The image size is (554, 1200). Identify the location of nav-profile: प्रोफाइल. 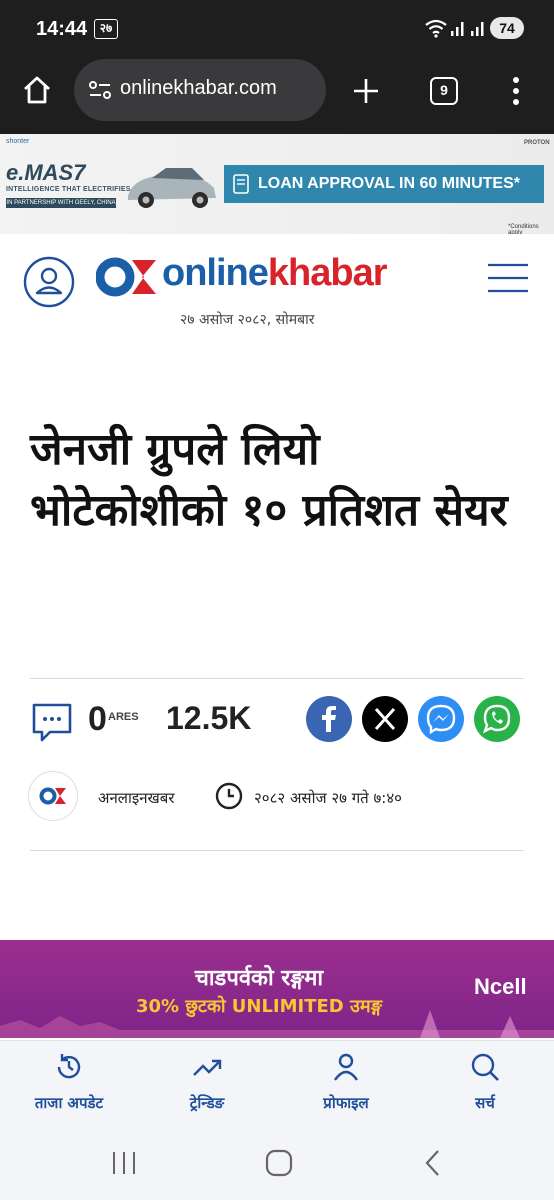
(346, 1084).